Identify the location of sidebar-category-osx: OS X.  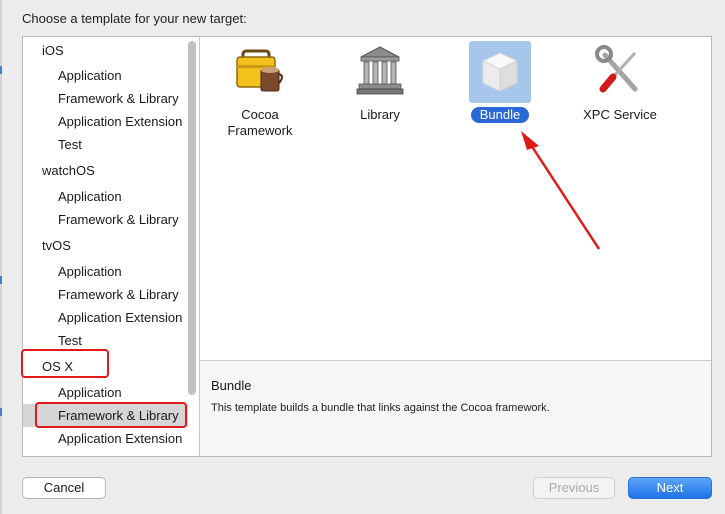
(105, 366).